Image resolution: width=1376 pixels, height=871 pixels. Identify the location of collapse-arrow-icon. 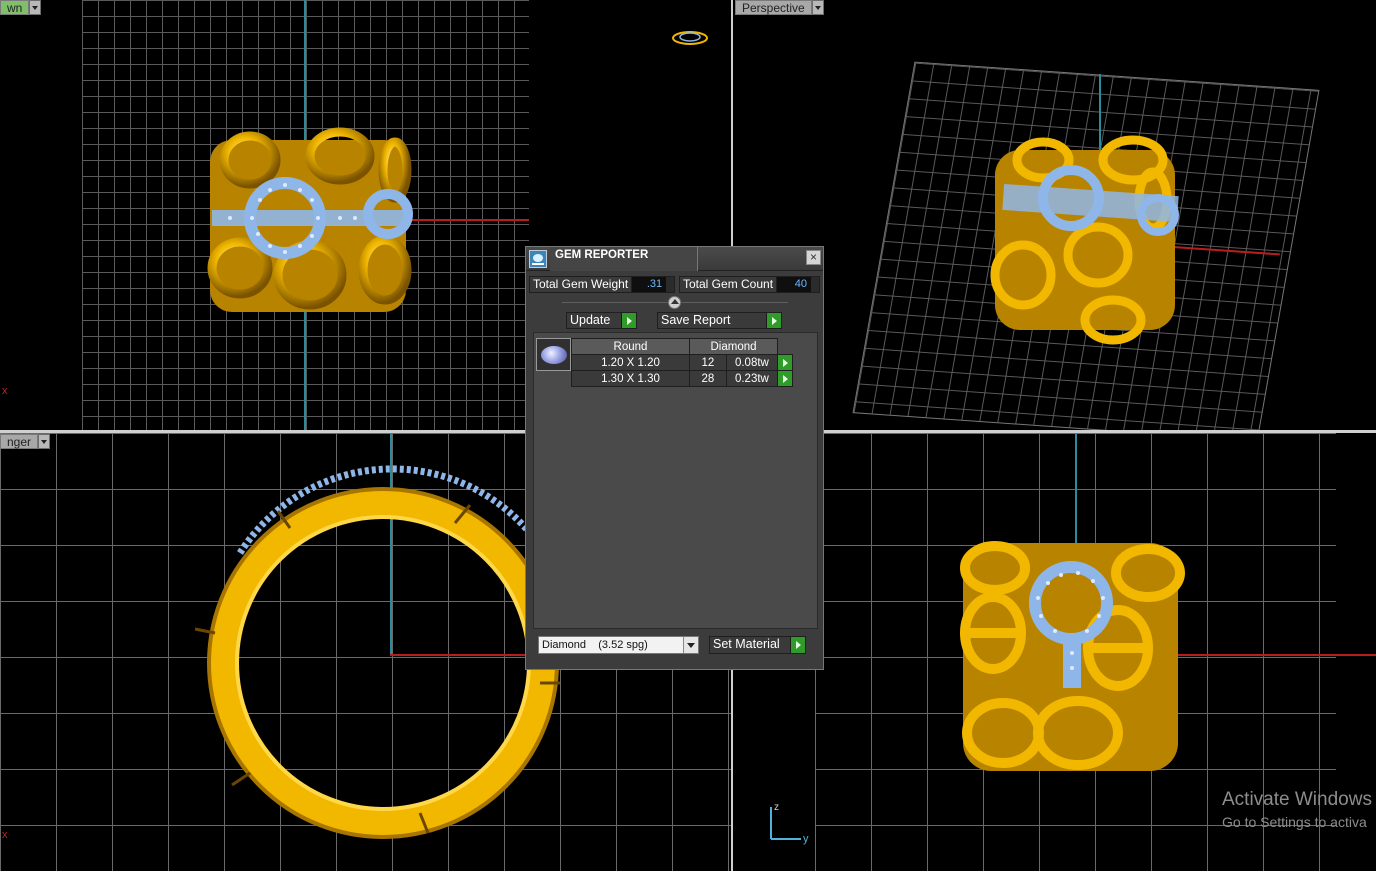
(674, 302).